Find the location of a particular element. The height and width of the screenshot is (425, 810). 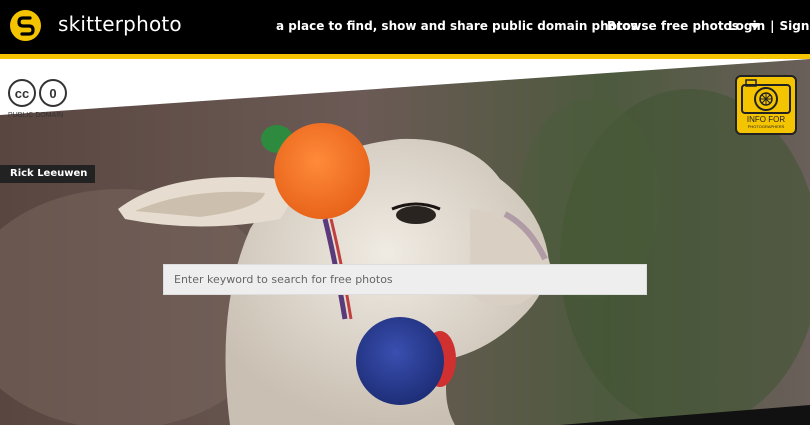

login-link: Login is located at coordinates (746, 26).